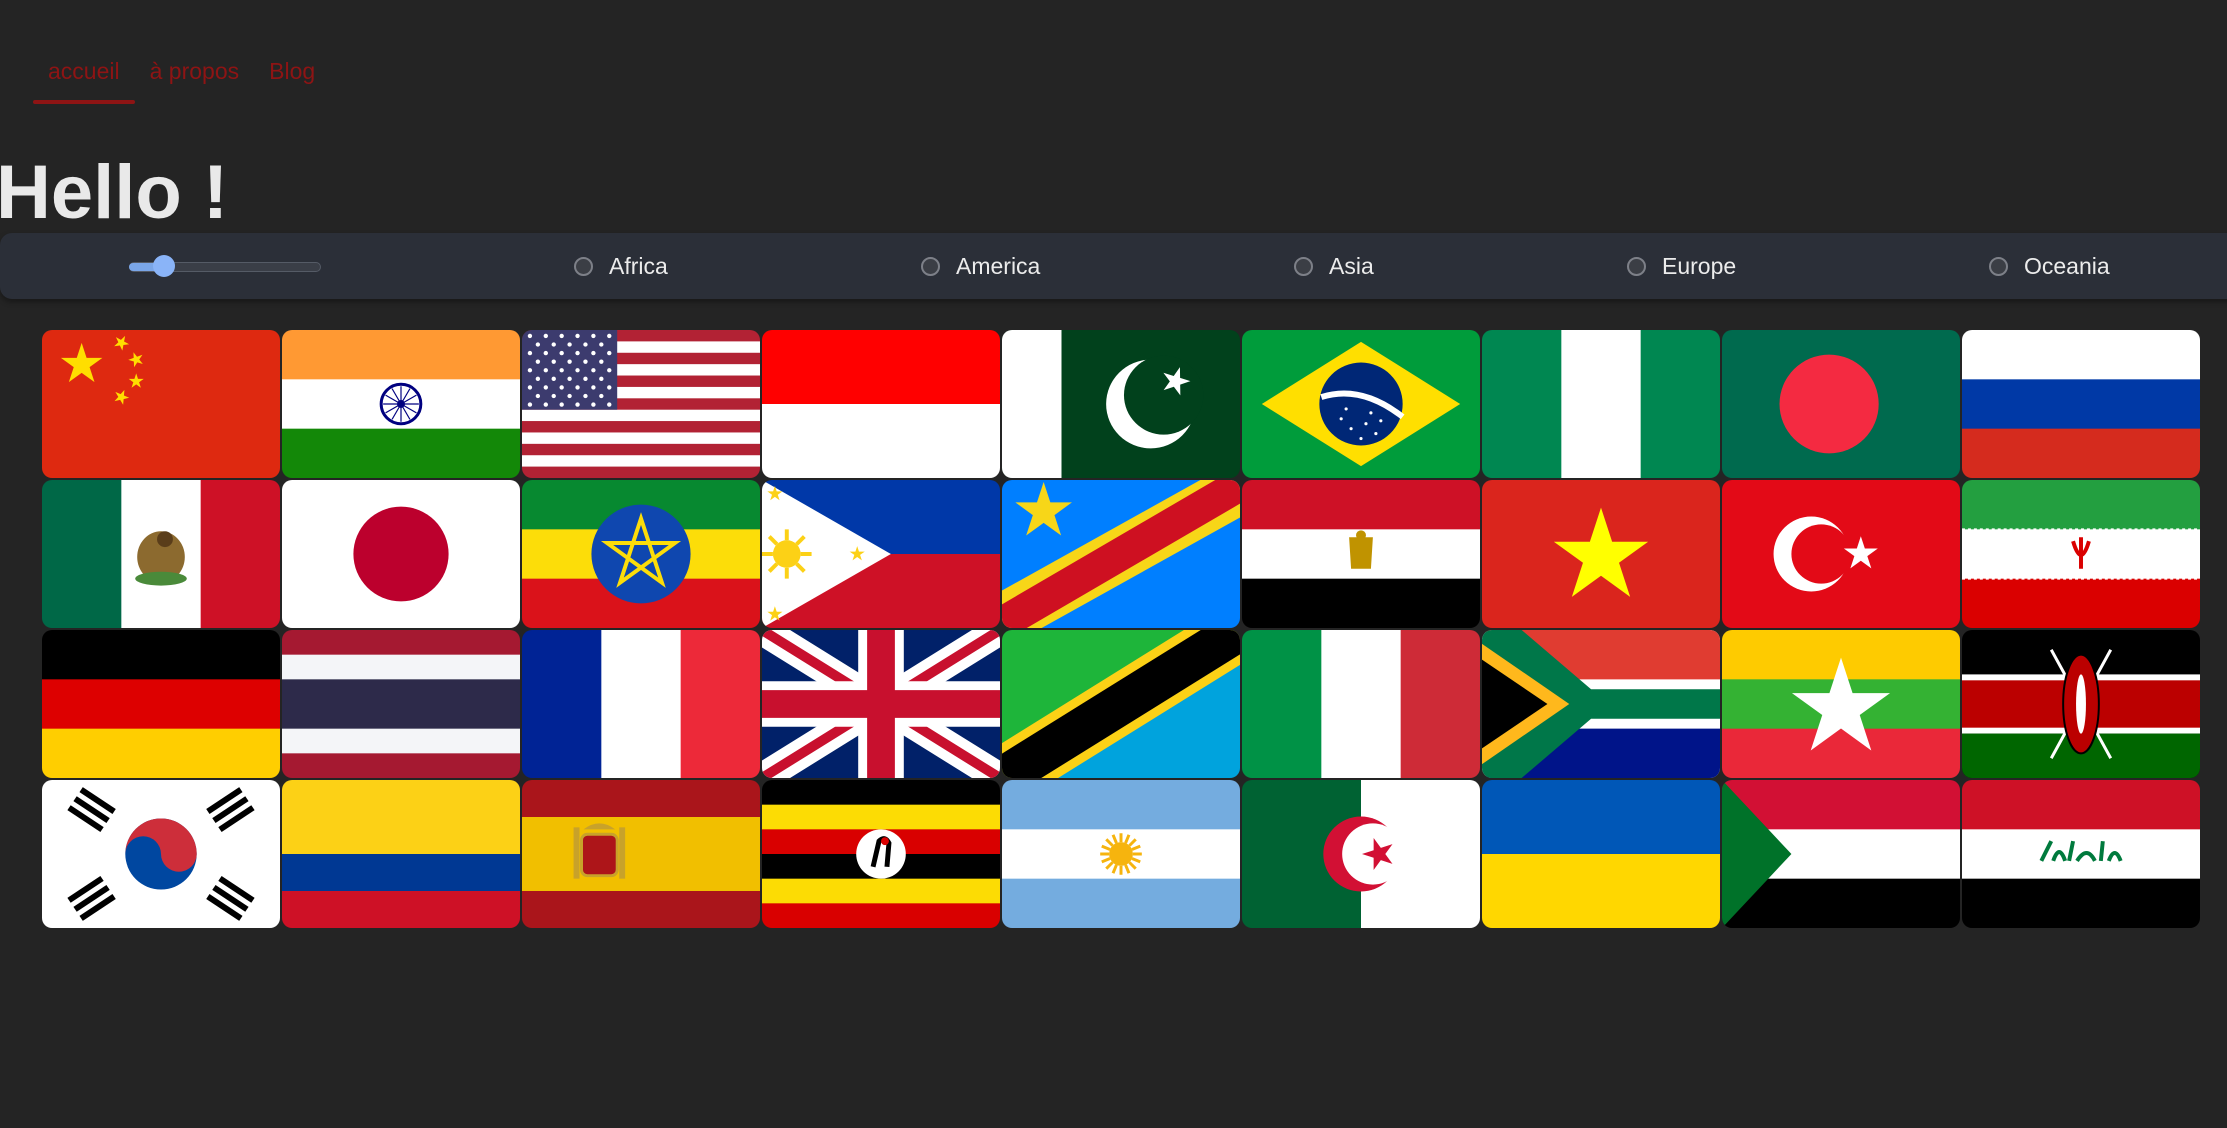  I want to click on flag-thailand-image, so click(401, 704).